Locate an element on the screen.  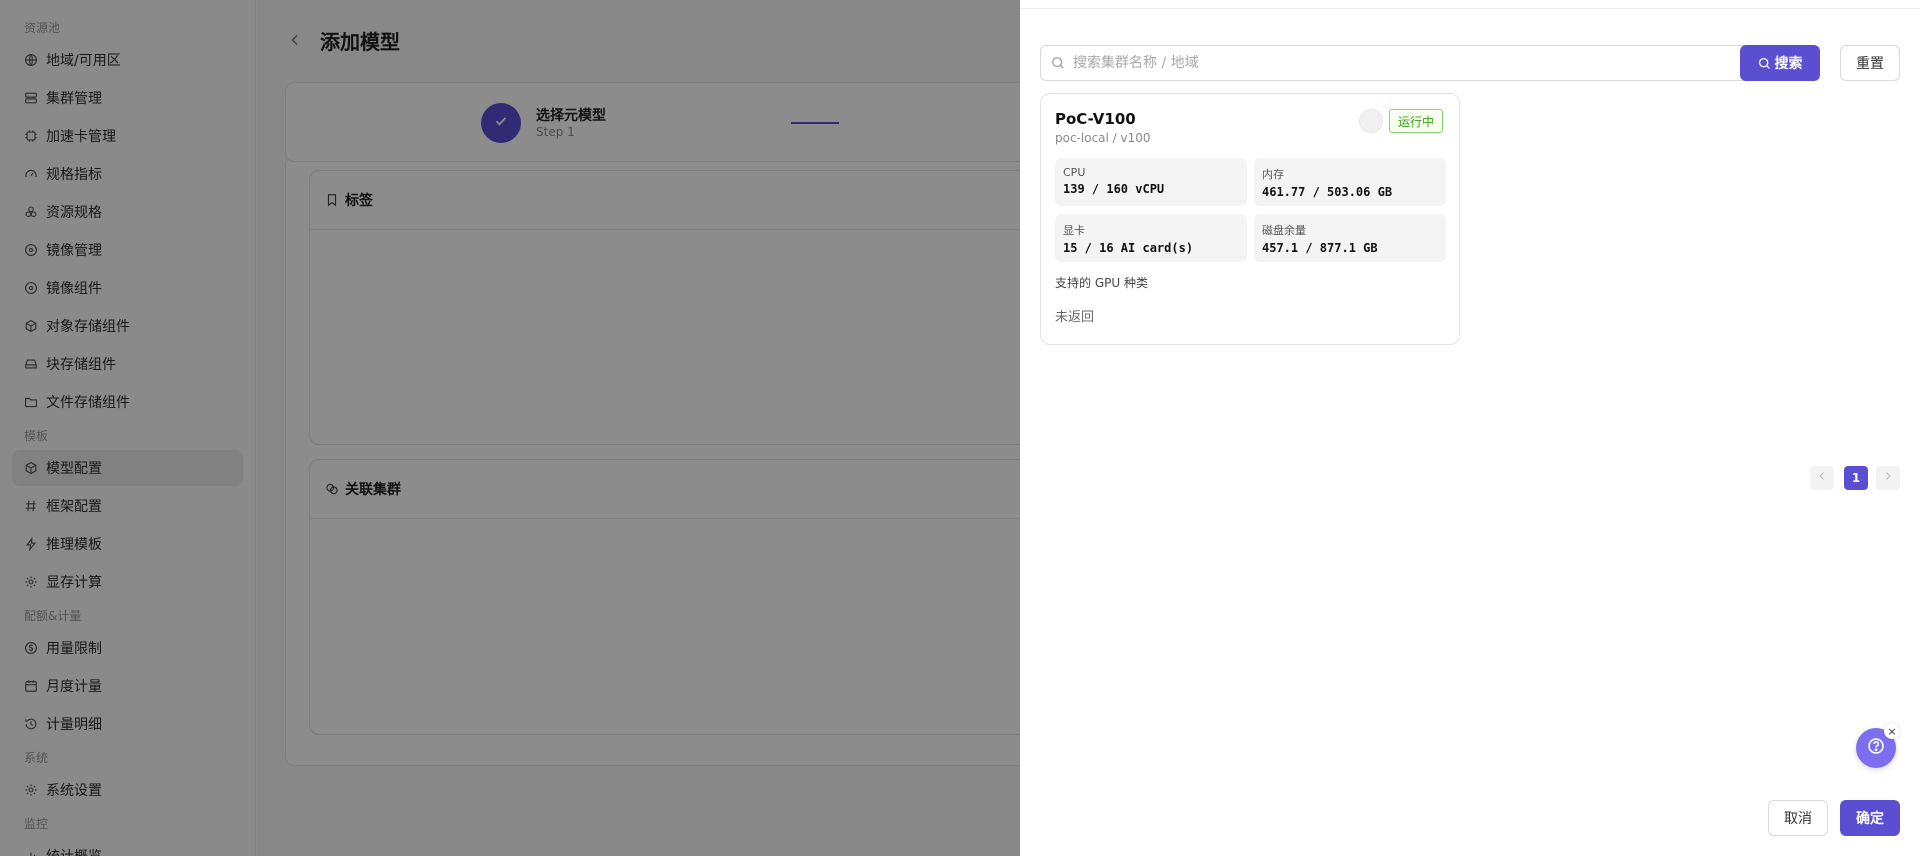
confirm-button: 确定 is located at coordinates (1870, 818).